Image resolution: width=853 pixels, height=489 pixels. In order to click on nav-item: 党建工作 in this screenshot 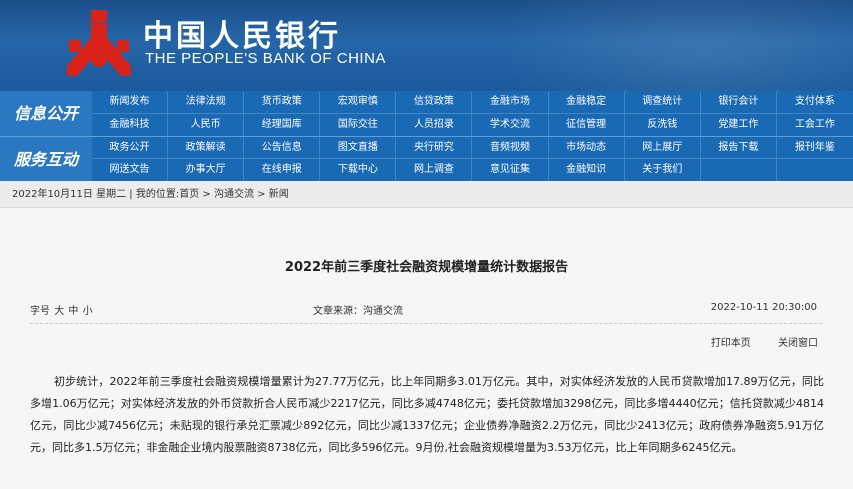, I will do `click(739, 125)`.